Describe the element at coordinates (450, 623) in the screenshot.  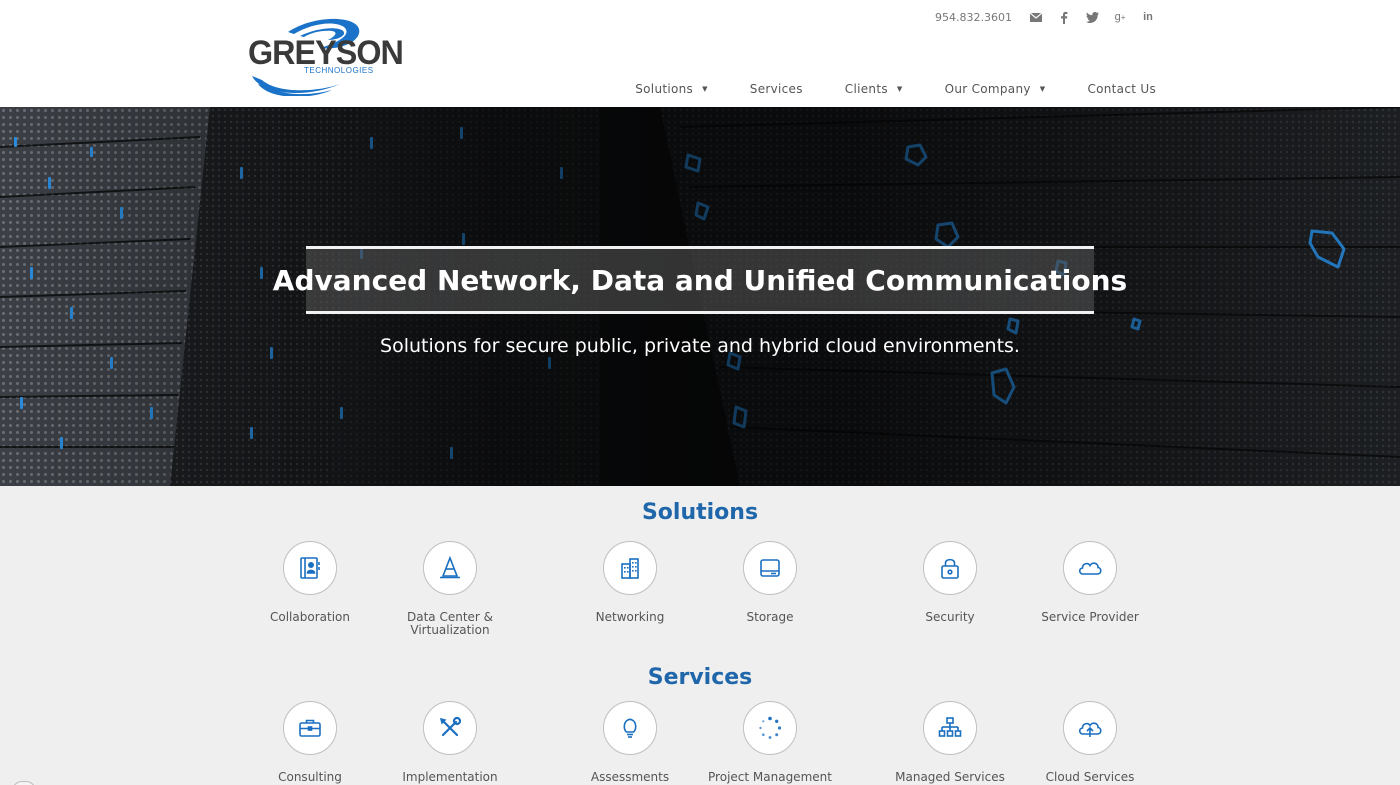
I see `solution-label: Data Center & Virtualization` at that location.